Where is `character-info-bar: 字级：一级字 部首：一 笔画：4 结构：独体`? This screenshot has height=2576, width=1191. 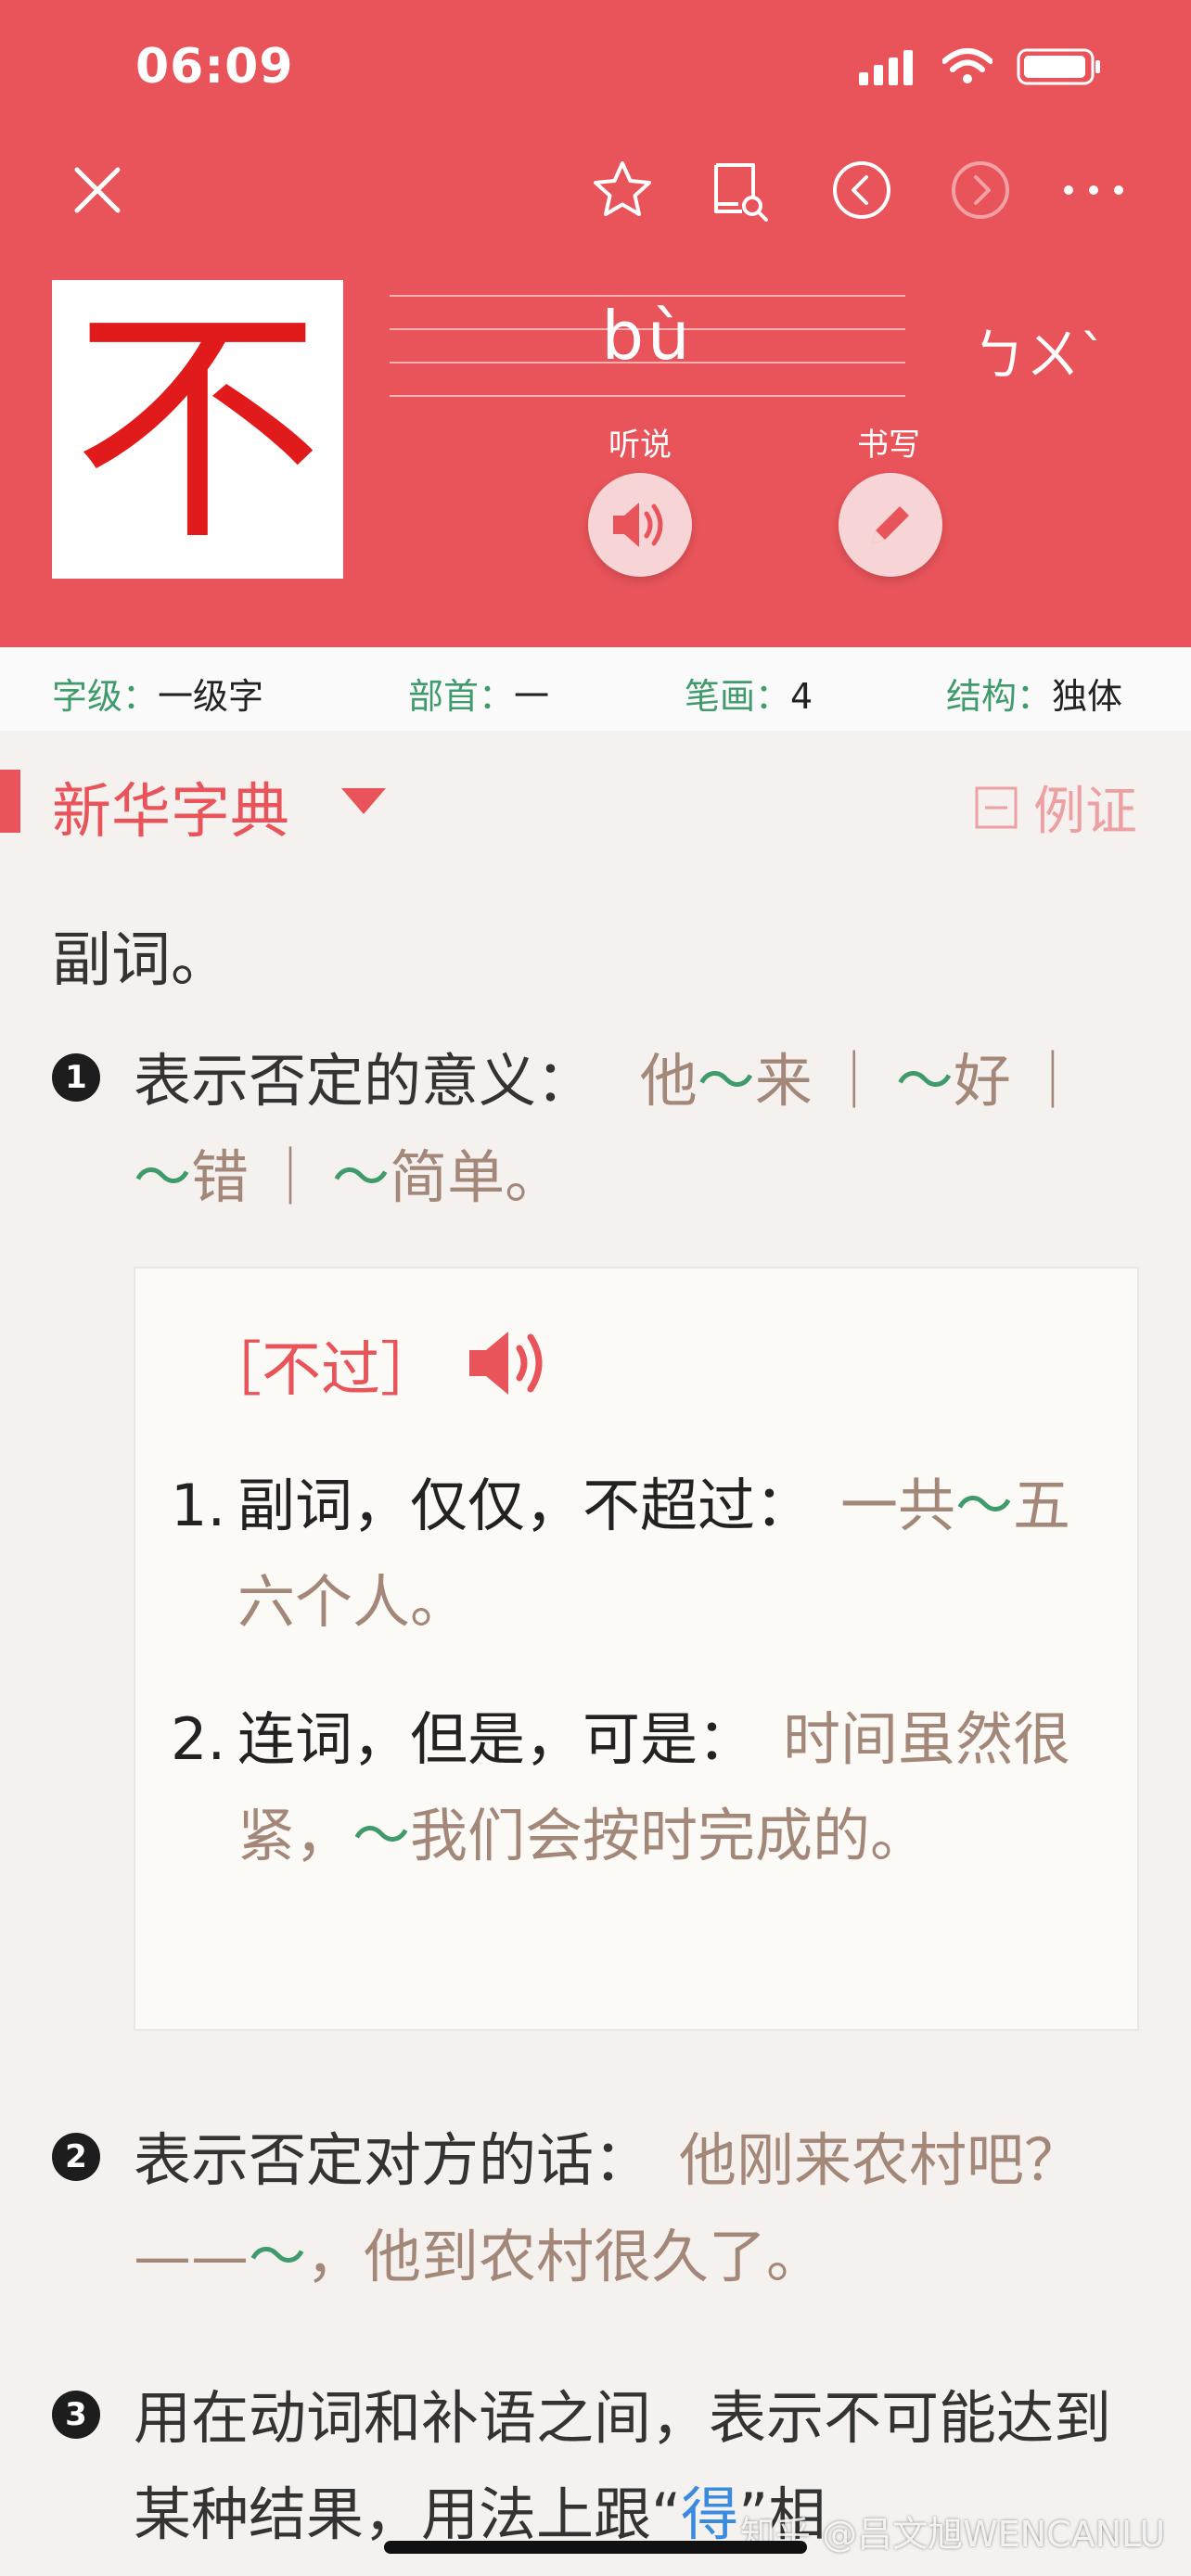 character-info-bar: 字级：一级字 部首：一 笔画：4 结构：独体 is located at coordinates (595, 689).